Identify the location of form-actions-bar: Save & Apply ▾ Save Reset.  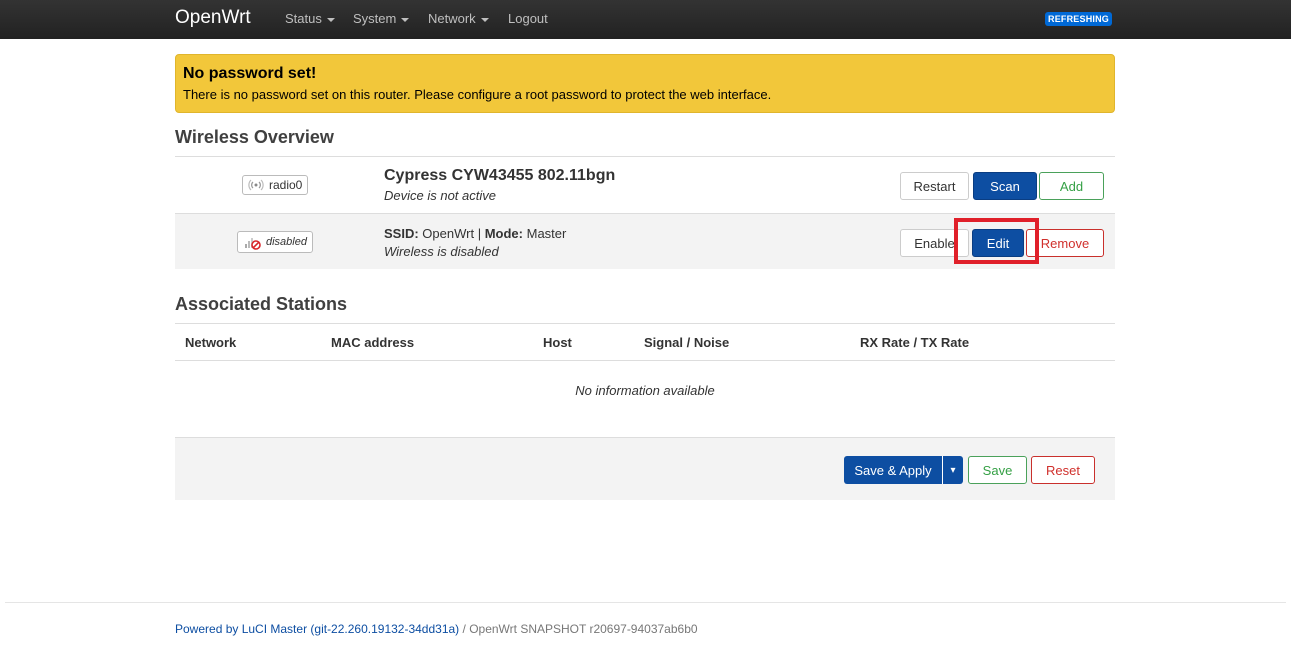
(645, 468).